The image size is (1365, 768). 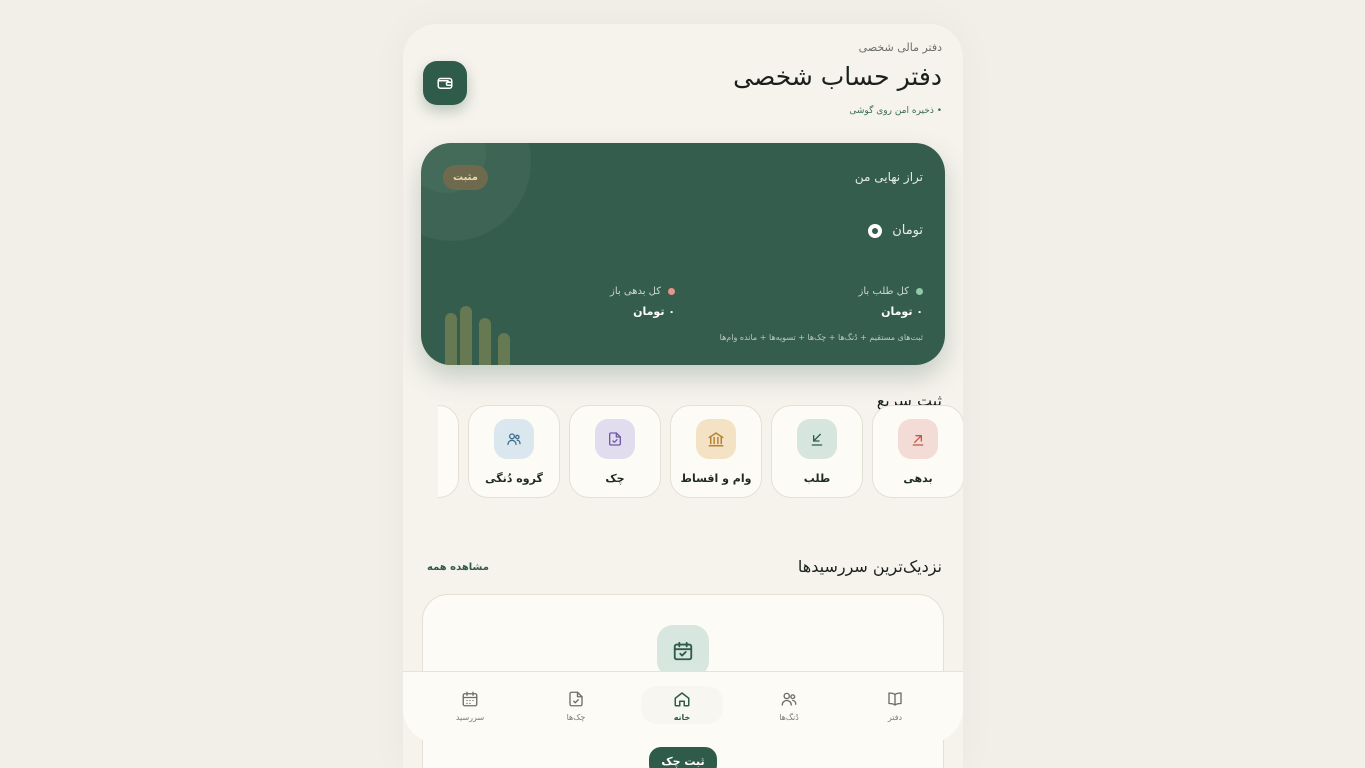 I want to click on balance-currency: تومان, so click(x=907, y=230).